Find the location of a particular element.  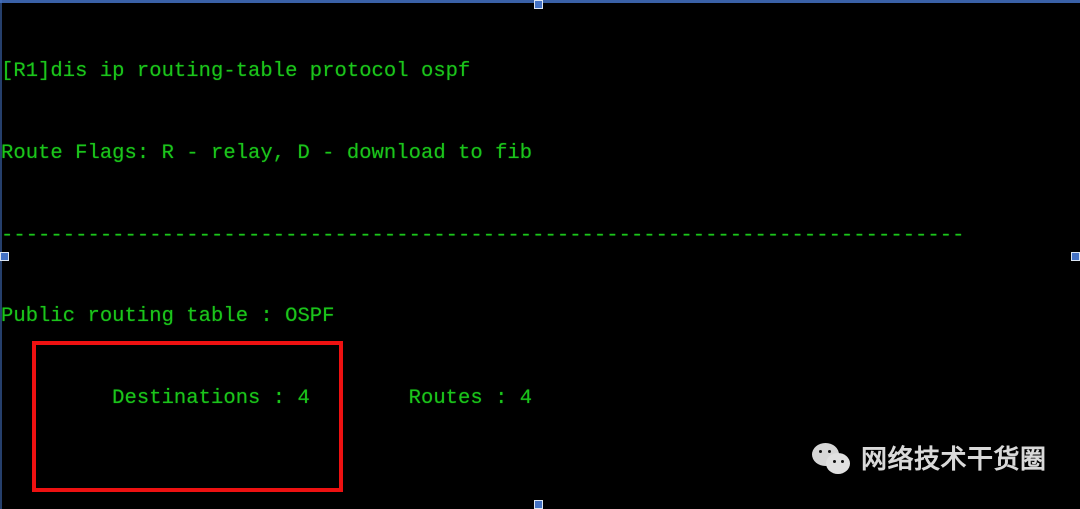

terminal-line-command: [R1]dis ip routing-table protocol ospf is located at coordinates (236, 72).